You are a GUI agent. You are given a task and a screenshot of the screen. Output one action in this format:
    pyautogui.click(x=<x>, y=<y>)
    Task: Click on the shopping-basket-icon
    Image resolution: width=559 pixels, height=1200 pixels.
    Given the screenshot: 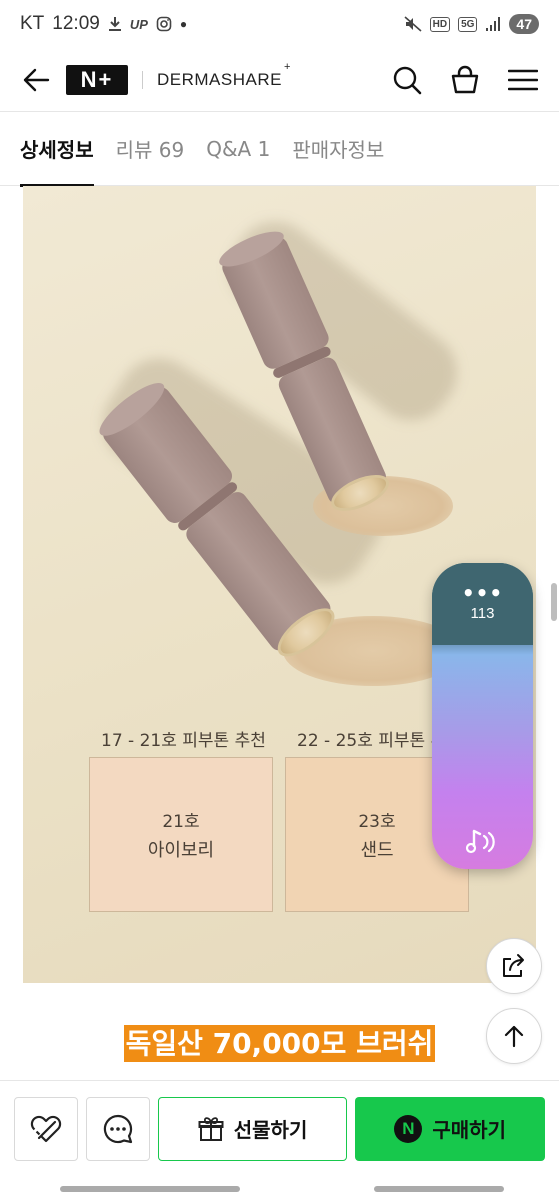 What is the action you would take?
    pyautogui.click(x=465, y=79)
    